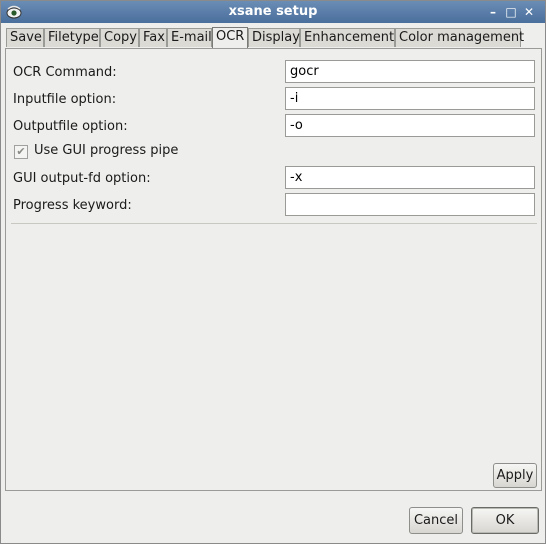 The width and height of the screenshot is (546, 544). I want to click on window-title: xsane setup, so click(273, 11).